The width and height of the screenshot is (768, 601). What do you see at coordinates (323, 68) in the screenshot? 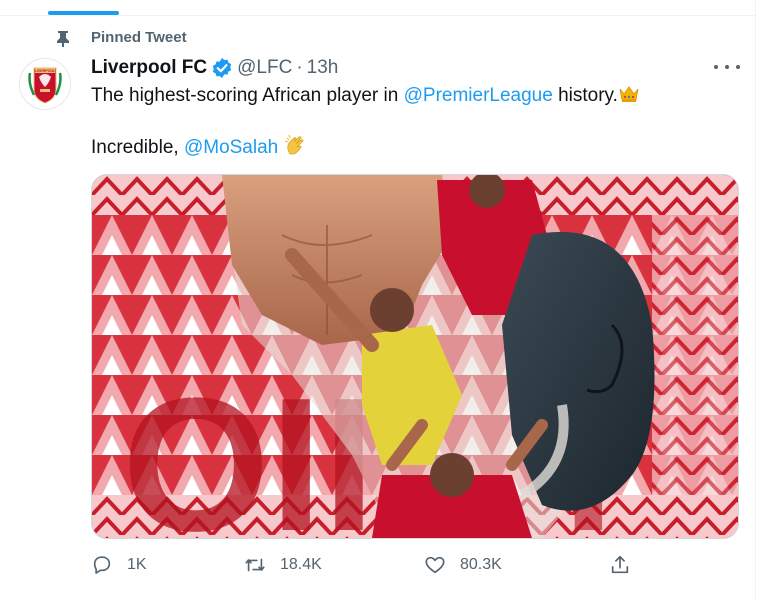
I see `tweet-timestamp: 13h` at bounding box center [323, 68].